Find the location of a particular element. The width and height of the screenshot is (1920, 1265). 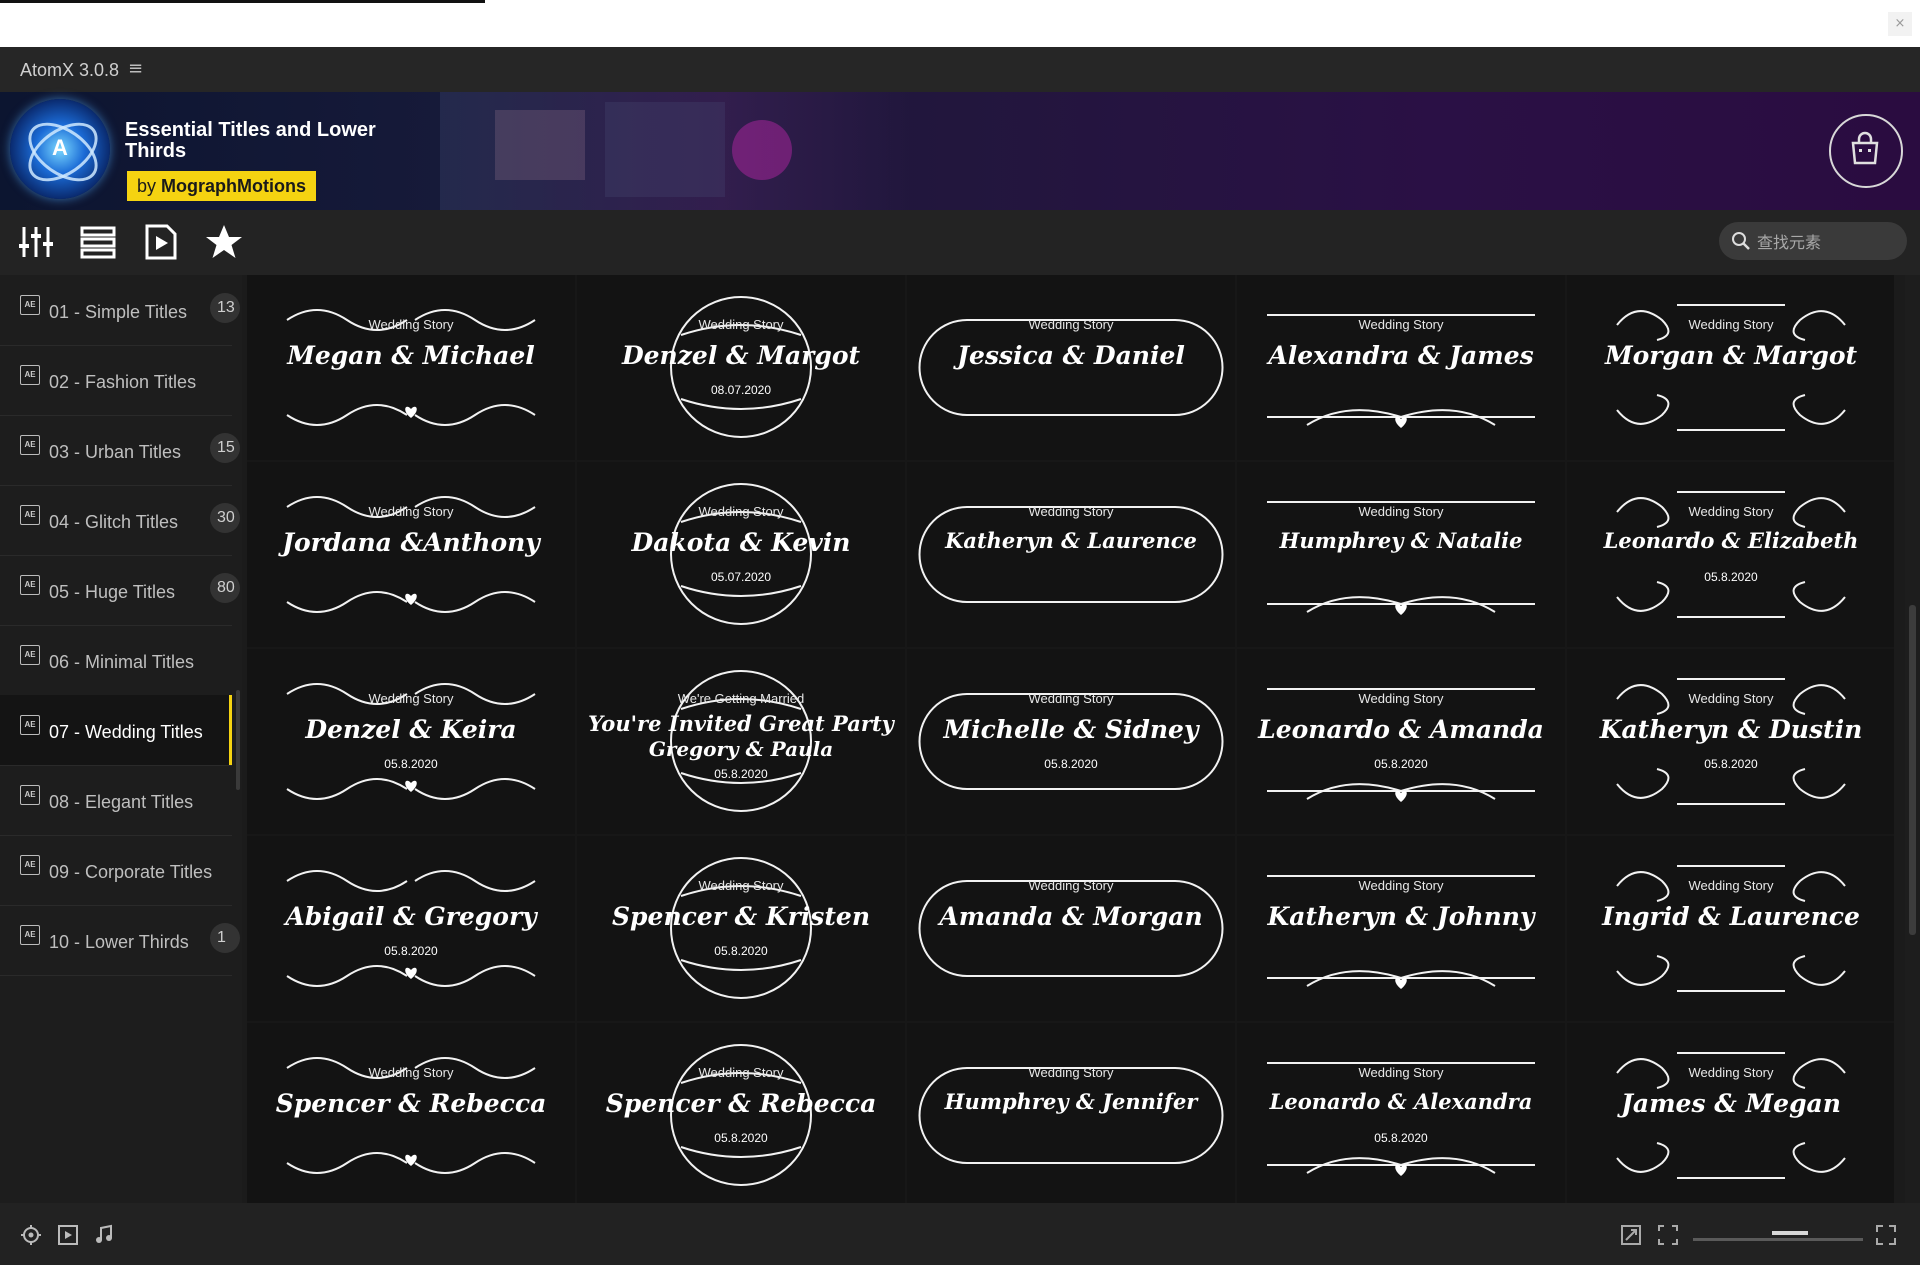

sidebar-item-wedding-titles: AE 07 - Wedding Titles is located at coordinates (116, 730).